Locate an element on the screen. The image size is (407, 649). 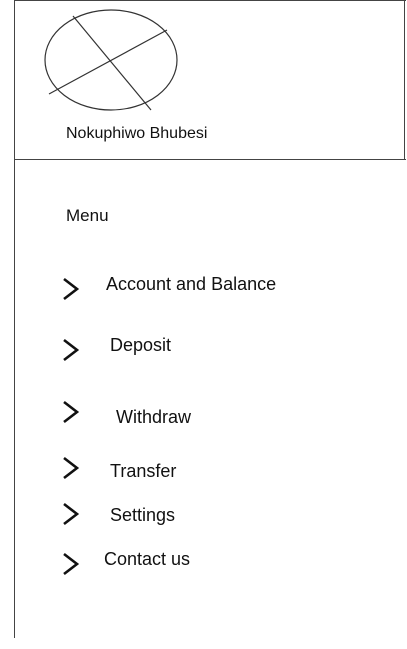
placeholder-image-icon is located at coordinates (111, 60).